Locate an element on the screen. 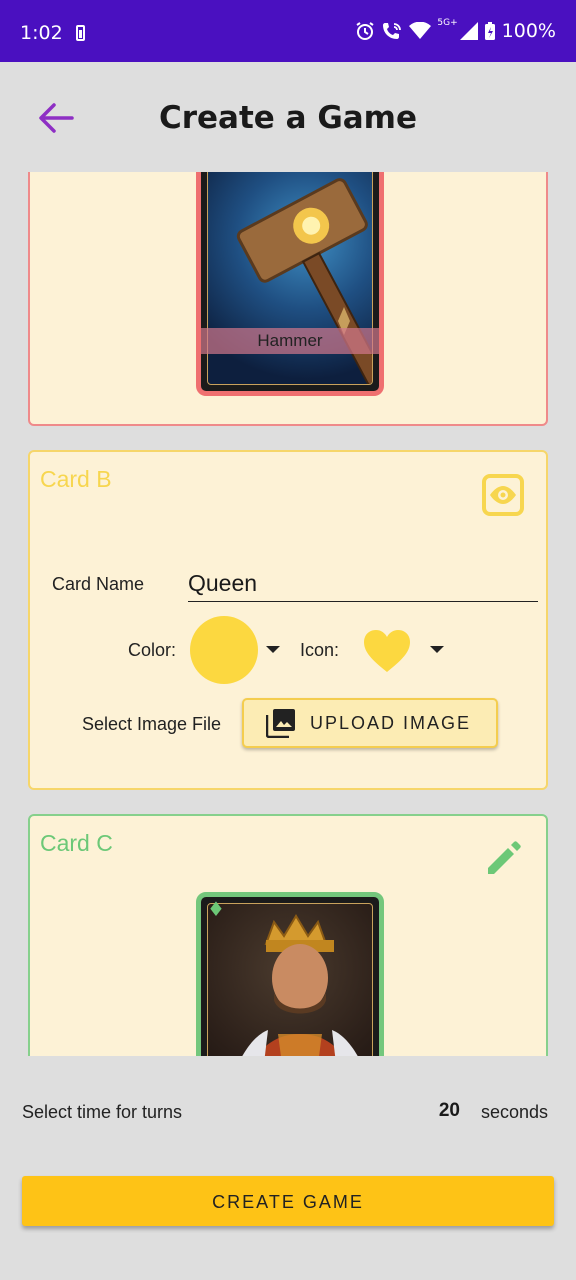 The image size is (576, 1280). card-c-title: Card C is located at coordinates (76, 843).